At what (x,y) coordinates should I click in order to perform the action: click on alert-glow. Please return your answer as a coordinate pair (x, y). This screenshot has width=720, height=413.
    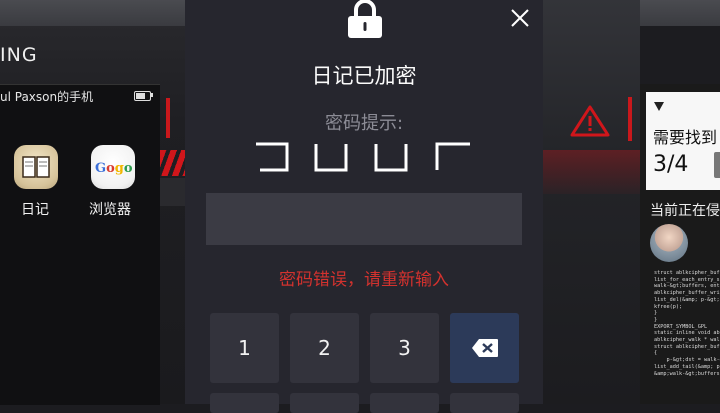
    Looking at the image, I should click on (591, 172).